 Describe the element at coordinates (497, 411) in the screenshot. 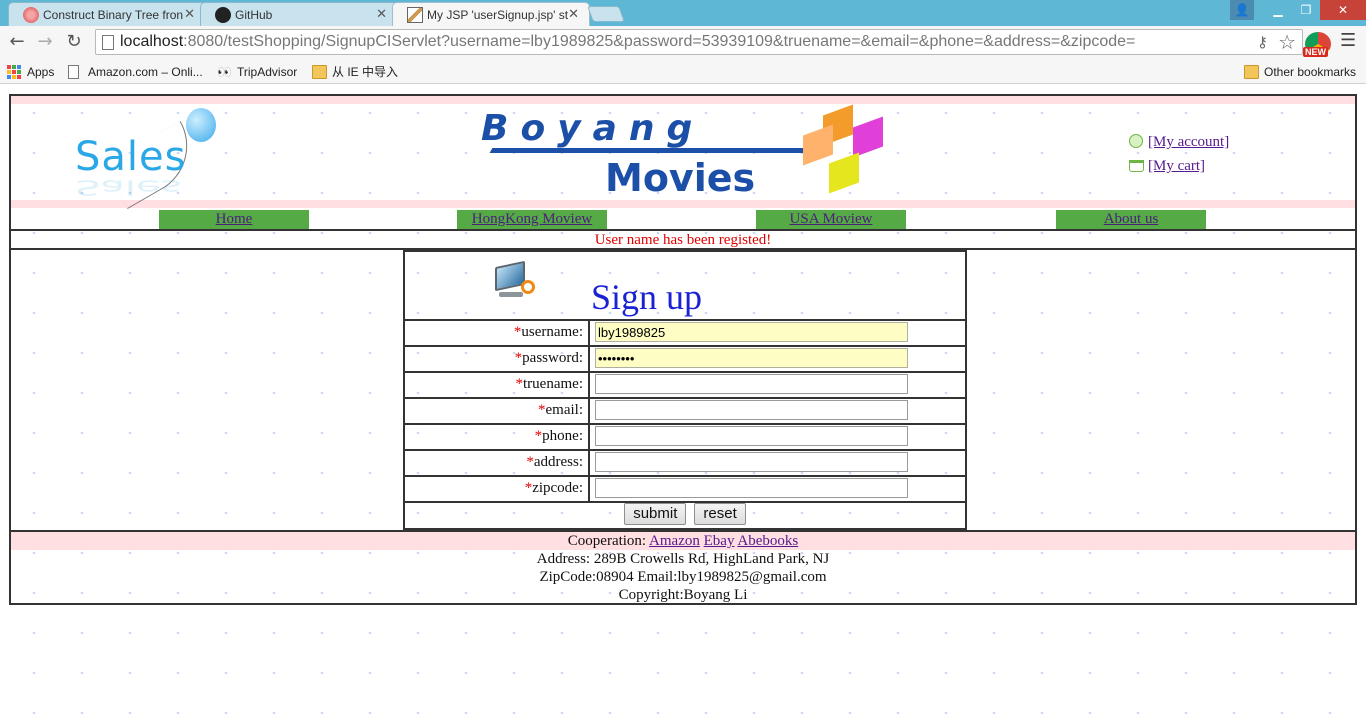

I see `field-label: *email:` at that location.